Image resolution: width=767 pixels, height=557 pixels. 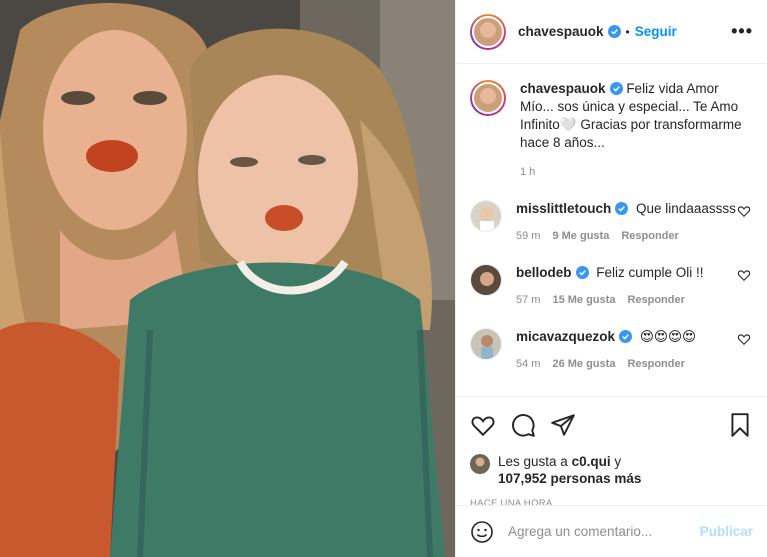 I want to click on comment-bubble-icon, so click(x=523, y=425).